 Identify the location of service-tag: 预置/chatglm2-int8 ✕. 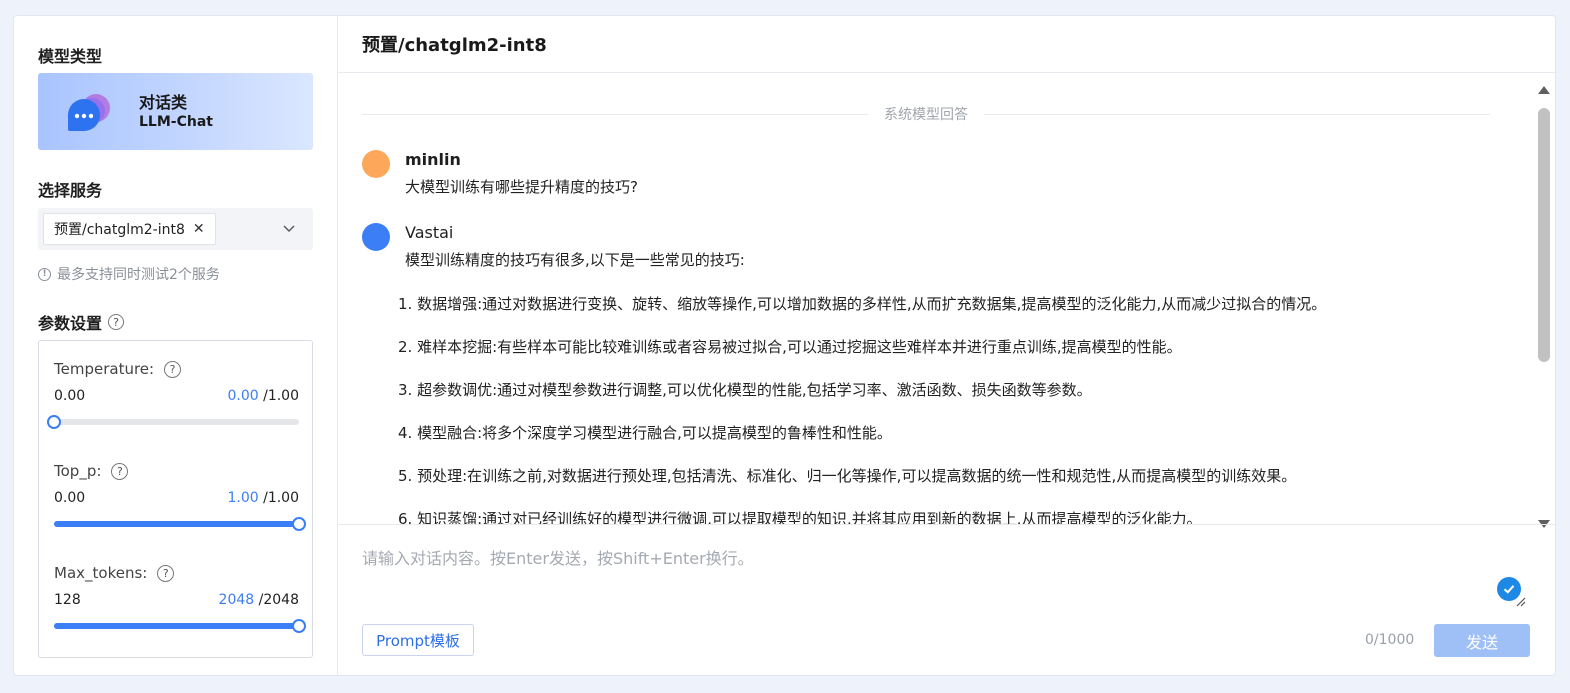
(129, 229).